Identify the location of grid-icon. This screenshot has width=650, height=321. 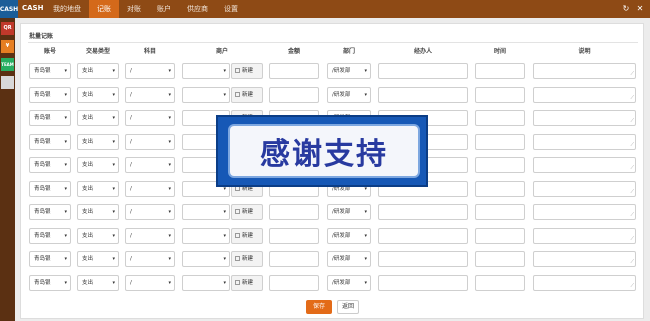
(7, 82).